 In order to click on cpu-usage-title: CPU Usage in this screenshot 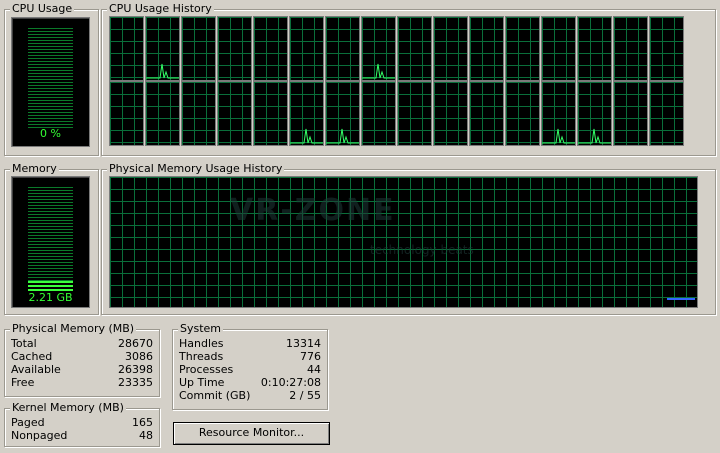, I will do `click(42, 8)`.